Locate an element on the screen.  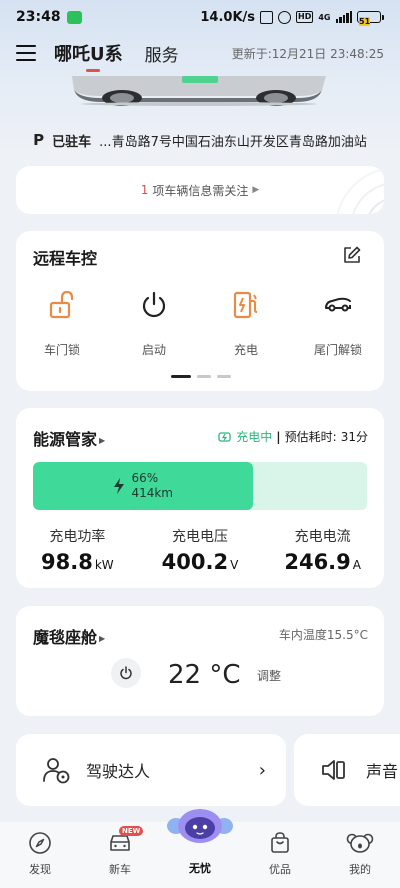
cabin-card: 魔毯座舱 ▶ 车内温度15.5°C 22 °C 调整 is located at coordinates (200, 661).